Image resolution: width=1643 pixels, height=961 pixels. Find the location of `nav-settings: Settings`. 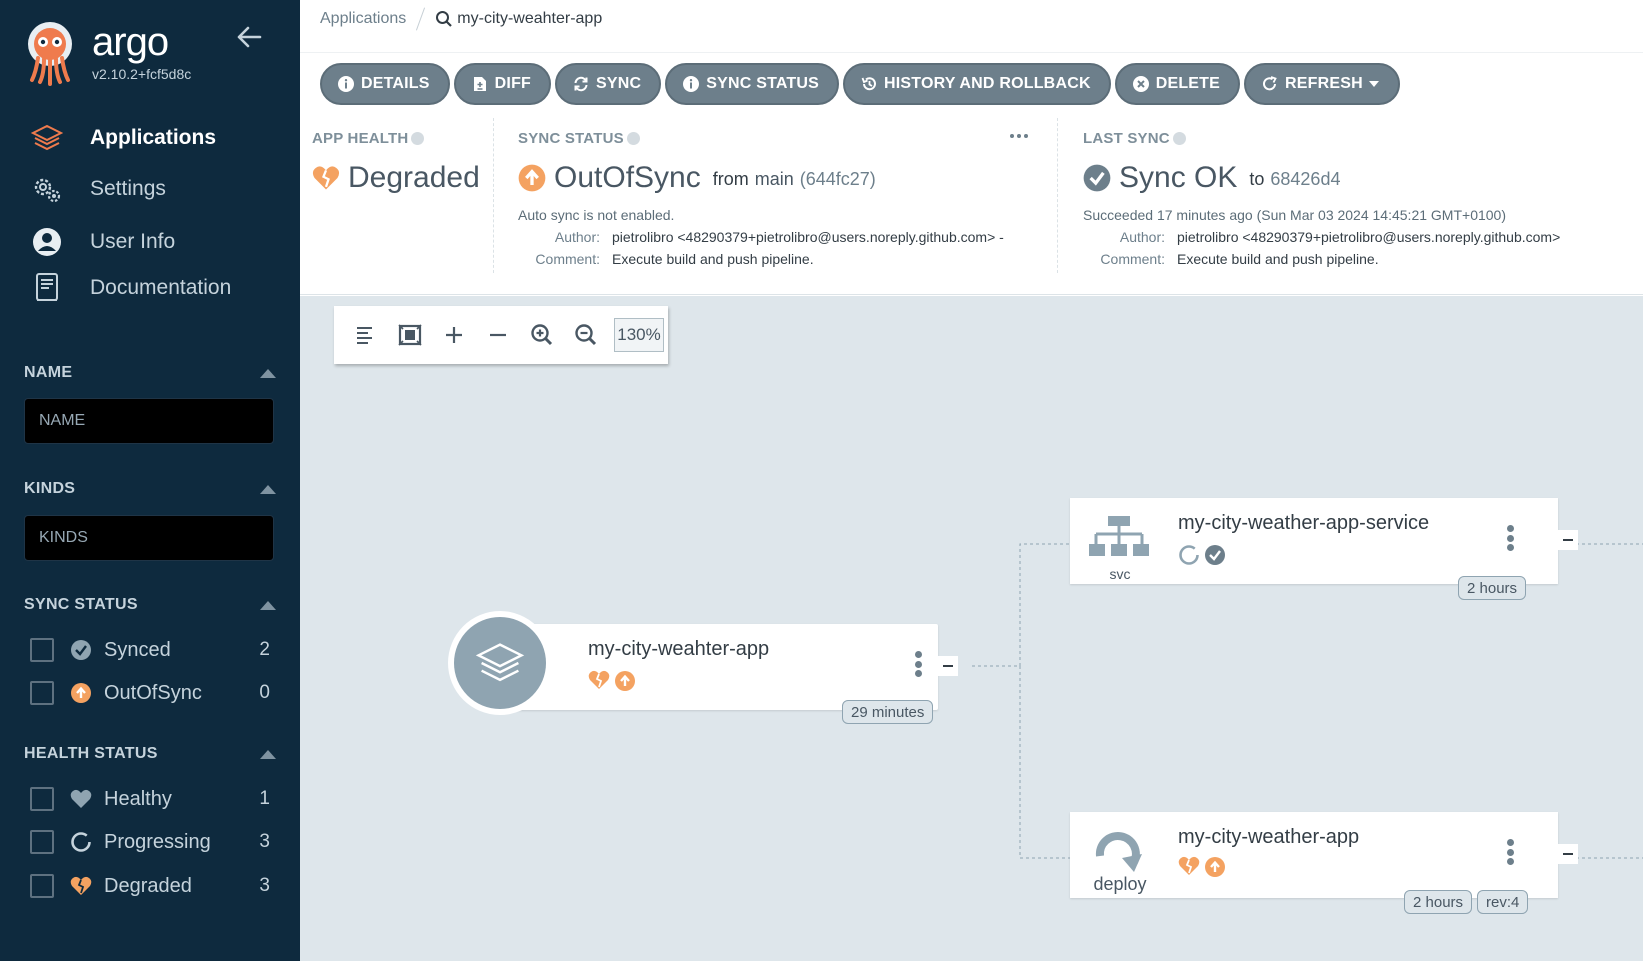

nav-settings: Settings is located at coordinates (98, 189).